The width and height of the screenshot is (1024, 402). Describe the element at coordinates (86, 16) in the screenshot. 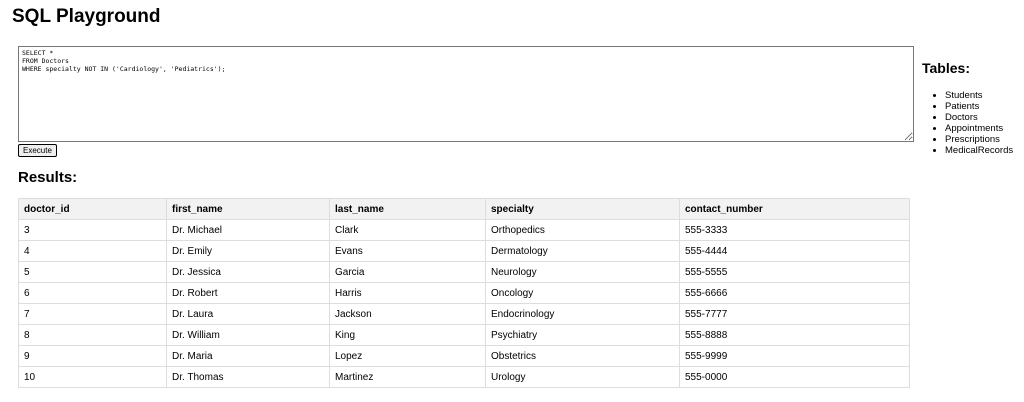

I see `page-title: SQL Playground` at that location.